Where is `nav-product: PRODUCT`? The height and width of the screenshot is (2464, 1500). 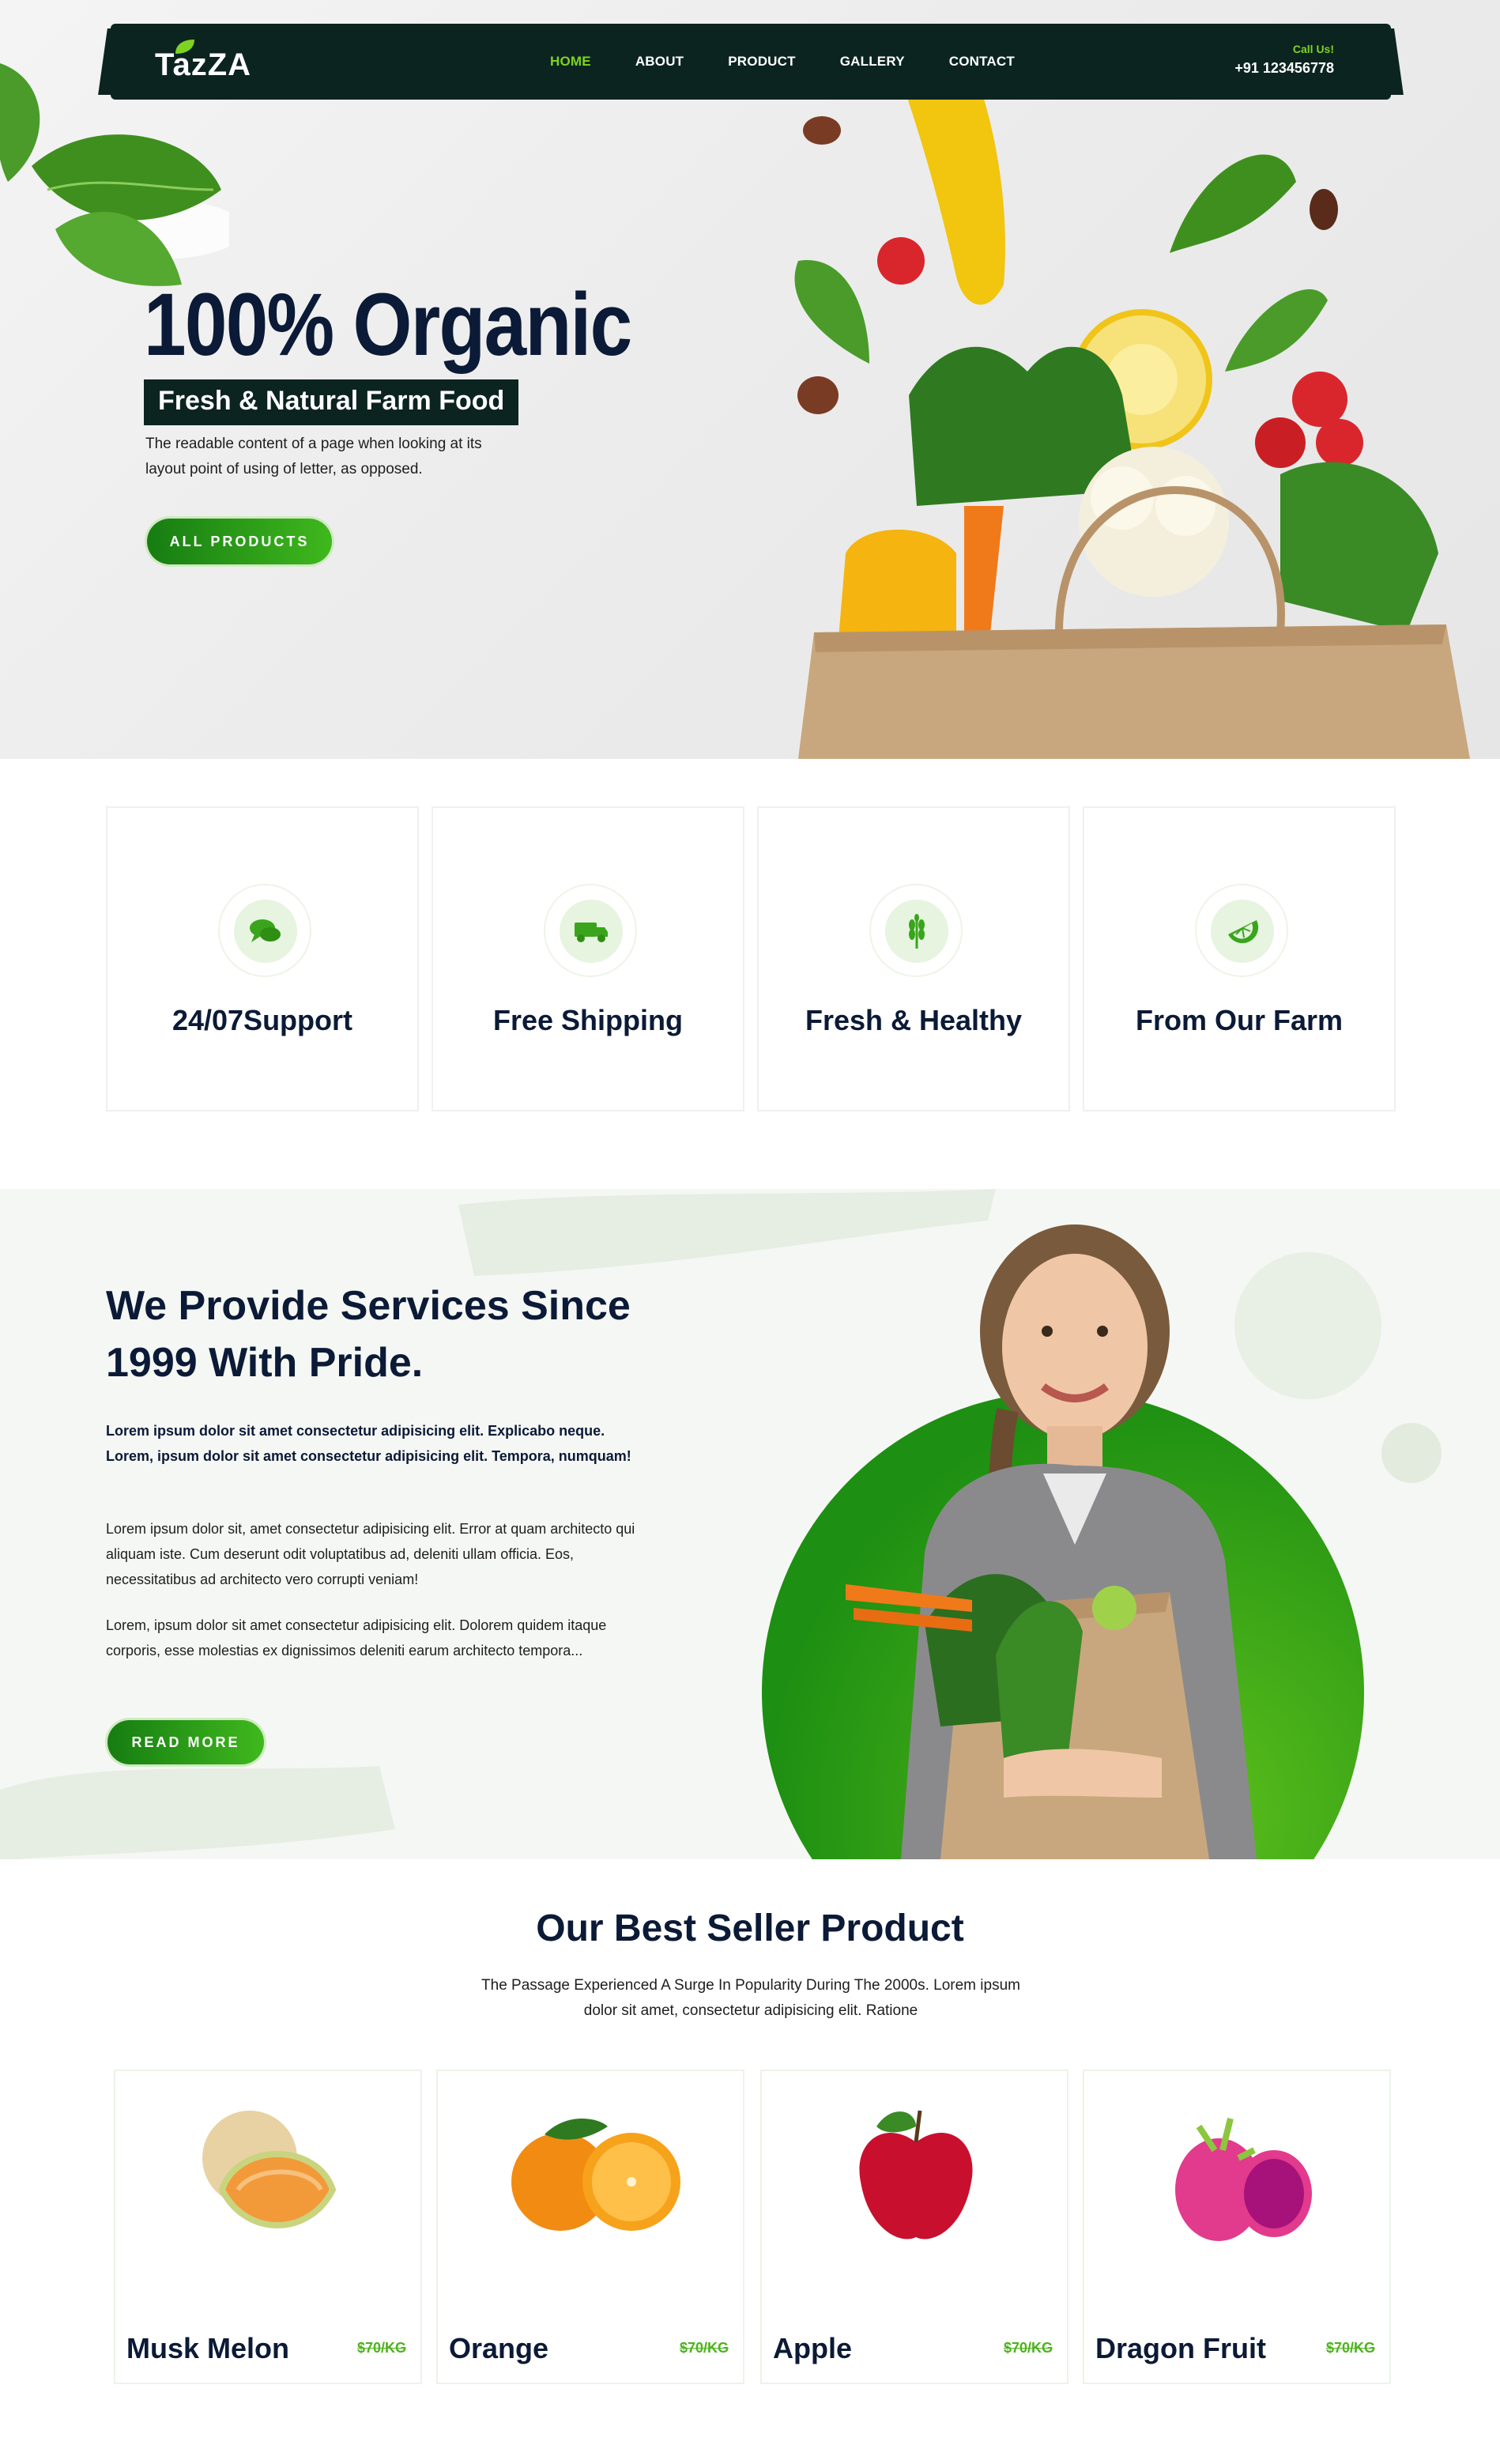
nav-product: PRODUCT is located at coordinates (762, 62).